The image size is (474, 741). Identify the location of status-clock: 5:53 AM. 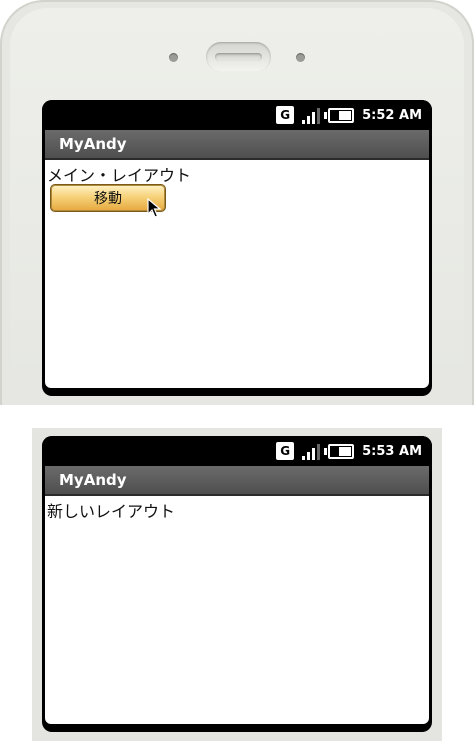
(392, 451).